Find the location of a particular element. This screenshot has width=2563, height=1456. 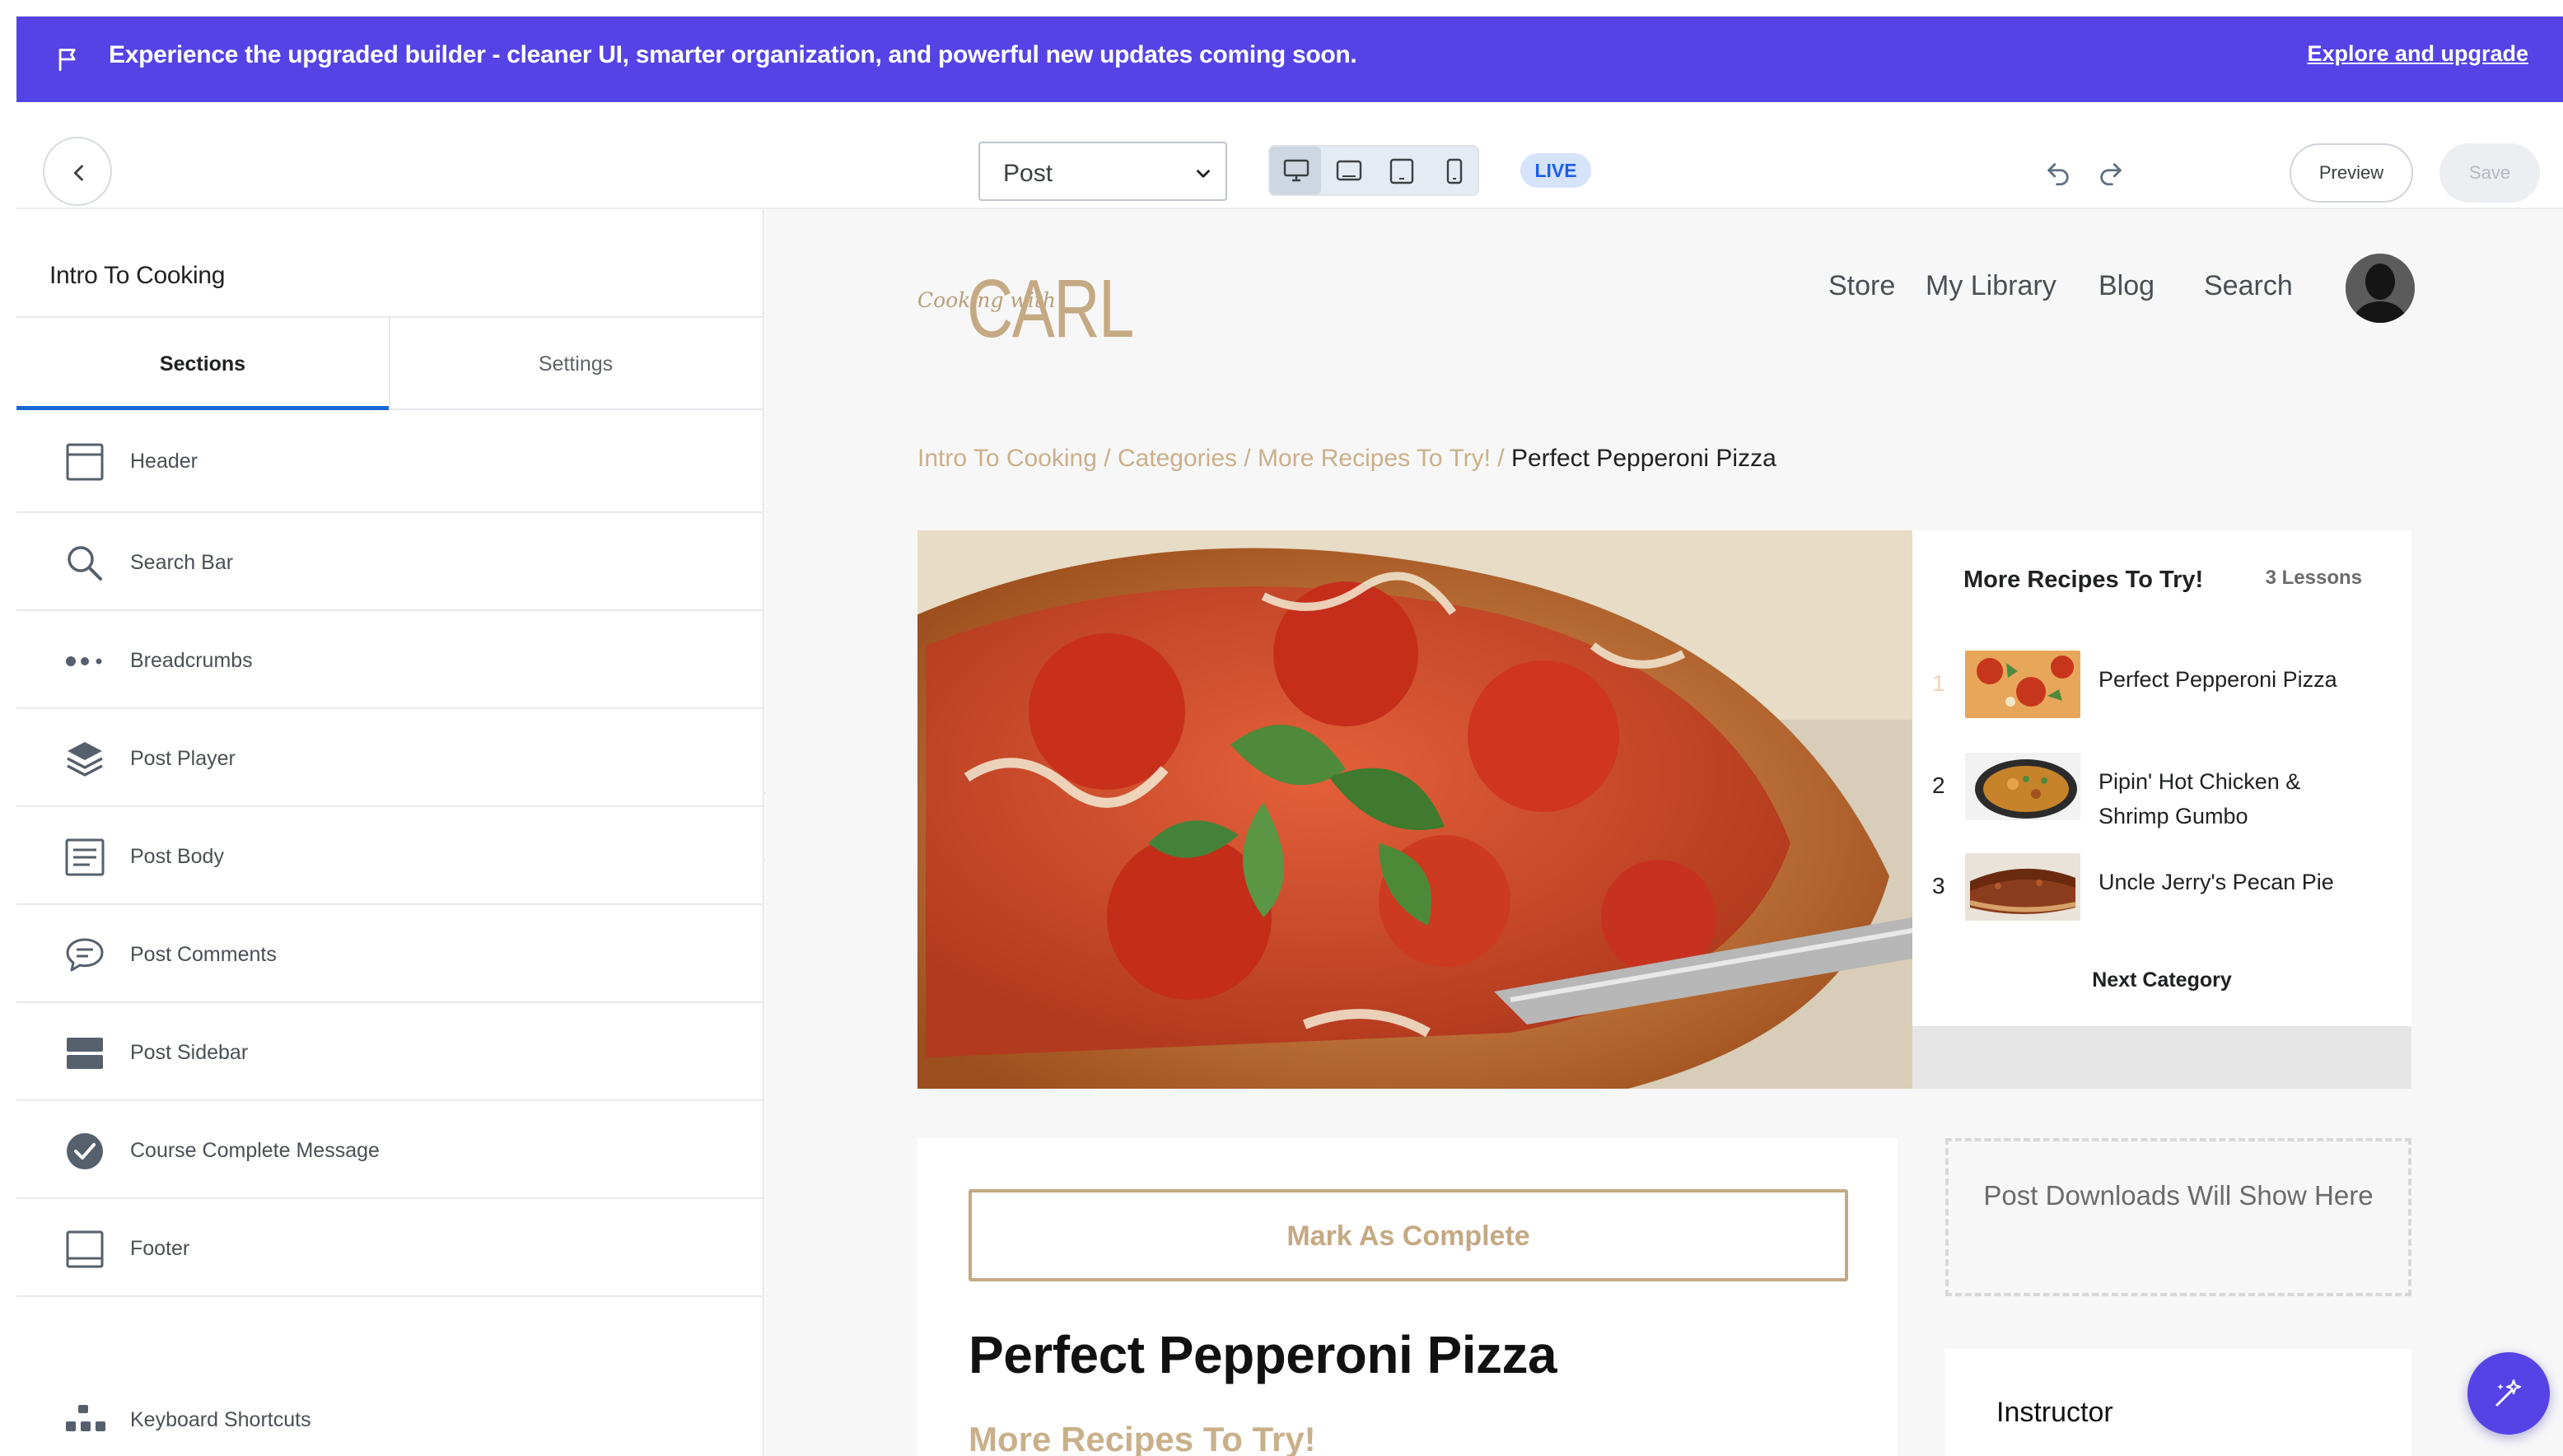

avatar-silhouette-icon is located at coordinates (2381, 288).